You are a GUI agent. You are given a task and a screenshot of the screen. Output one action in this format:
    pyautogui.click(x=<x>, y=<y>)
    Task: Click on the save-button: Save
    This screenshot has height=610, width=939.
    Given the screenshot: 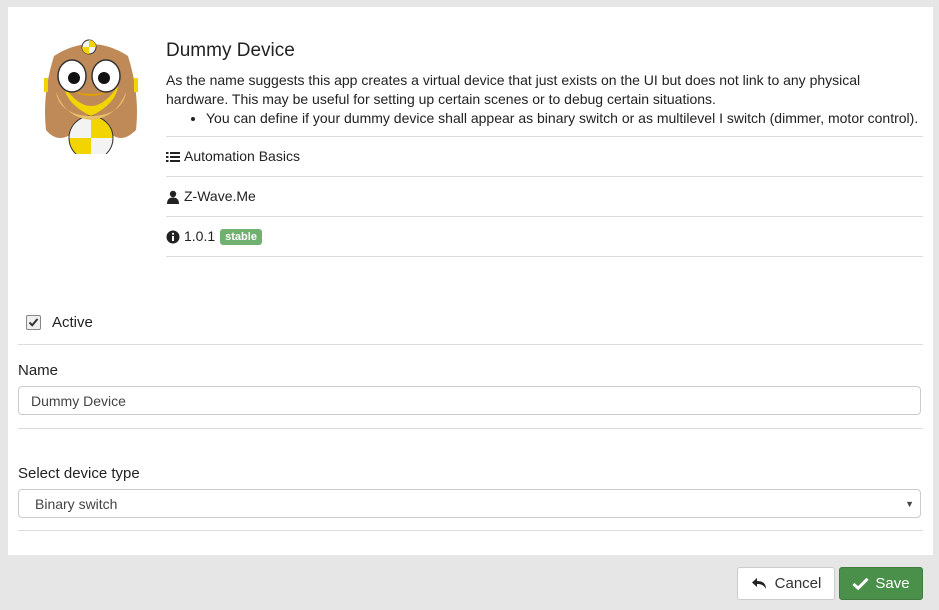 What is the action you would take?
    pyautogui.click(x=881, y=583)
    